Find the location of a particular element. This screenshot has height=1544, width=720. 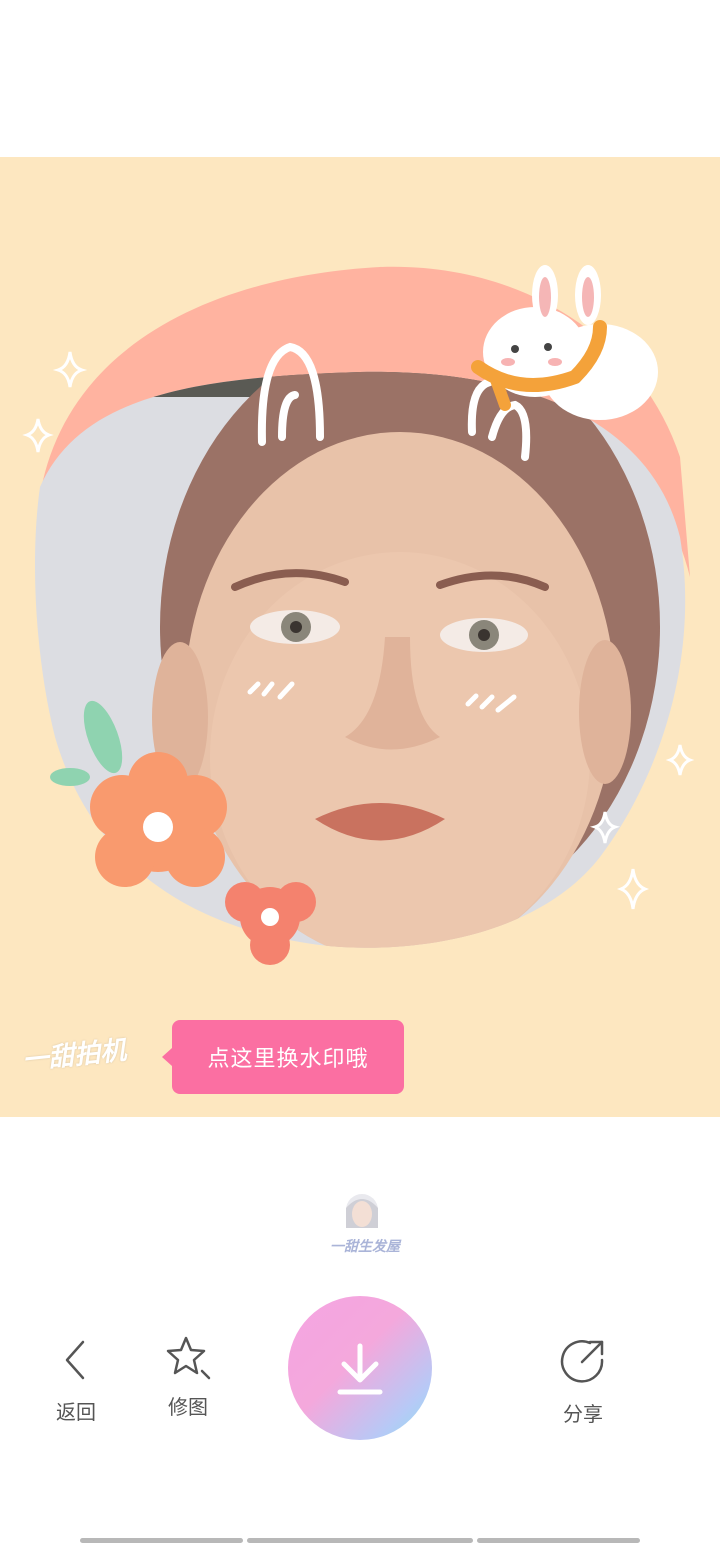

thumbnail-caption: 一甜生发屋 is located at coordinates (365, 1246).